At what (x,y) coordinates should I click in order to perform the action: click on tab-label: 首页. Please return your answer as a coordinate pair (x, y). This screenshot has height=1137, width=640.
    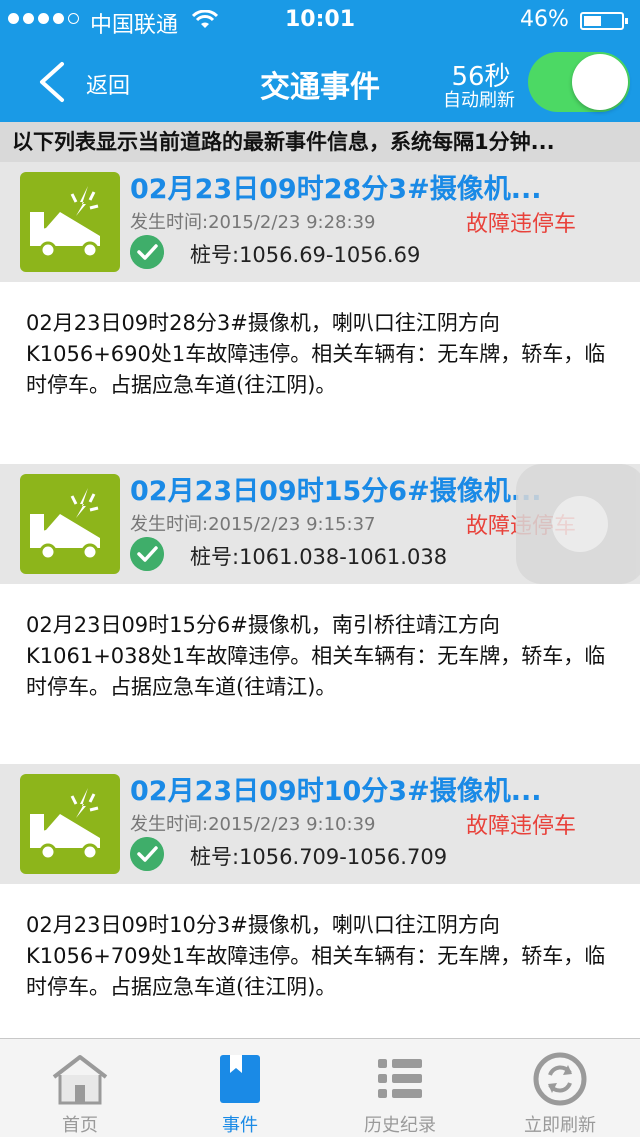
    Looking at the image, I should click on (80, 1125).